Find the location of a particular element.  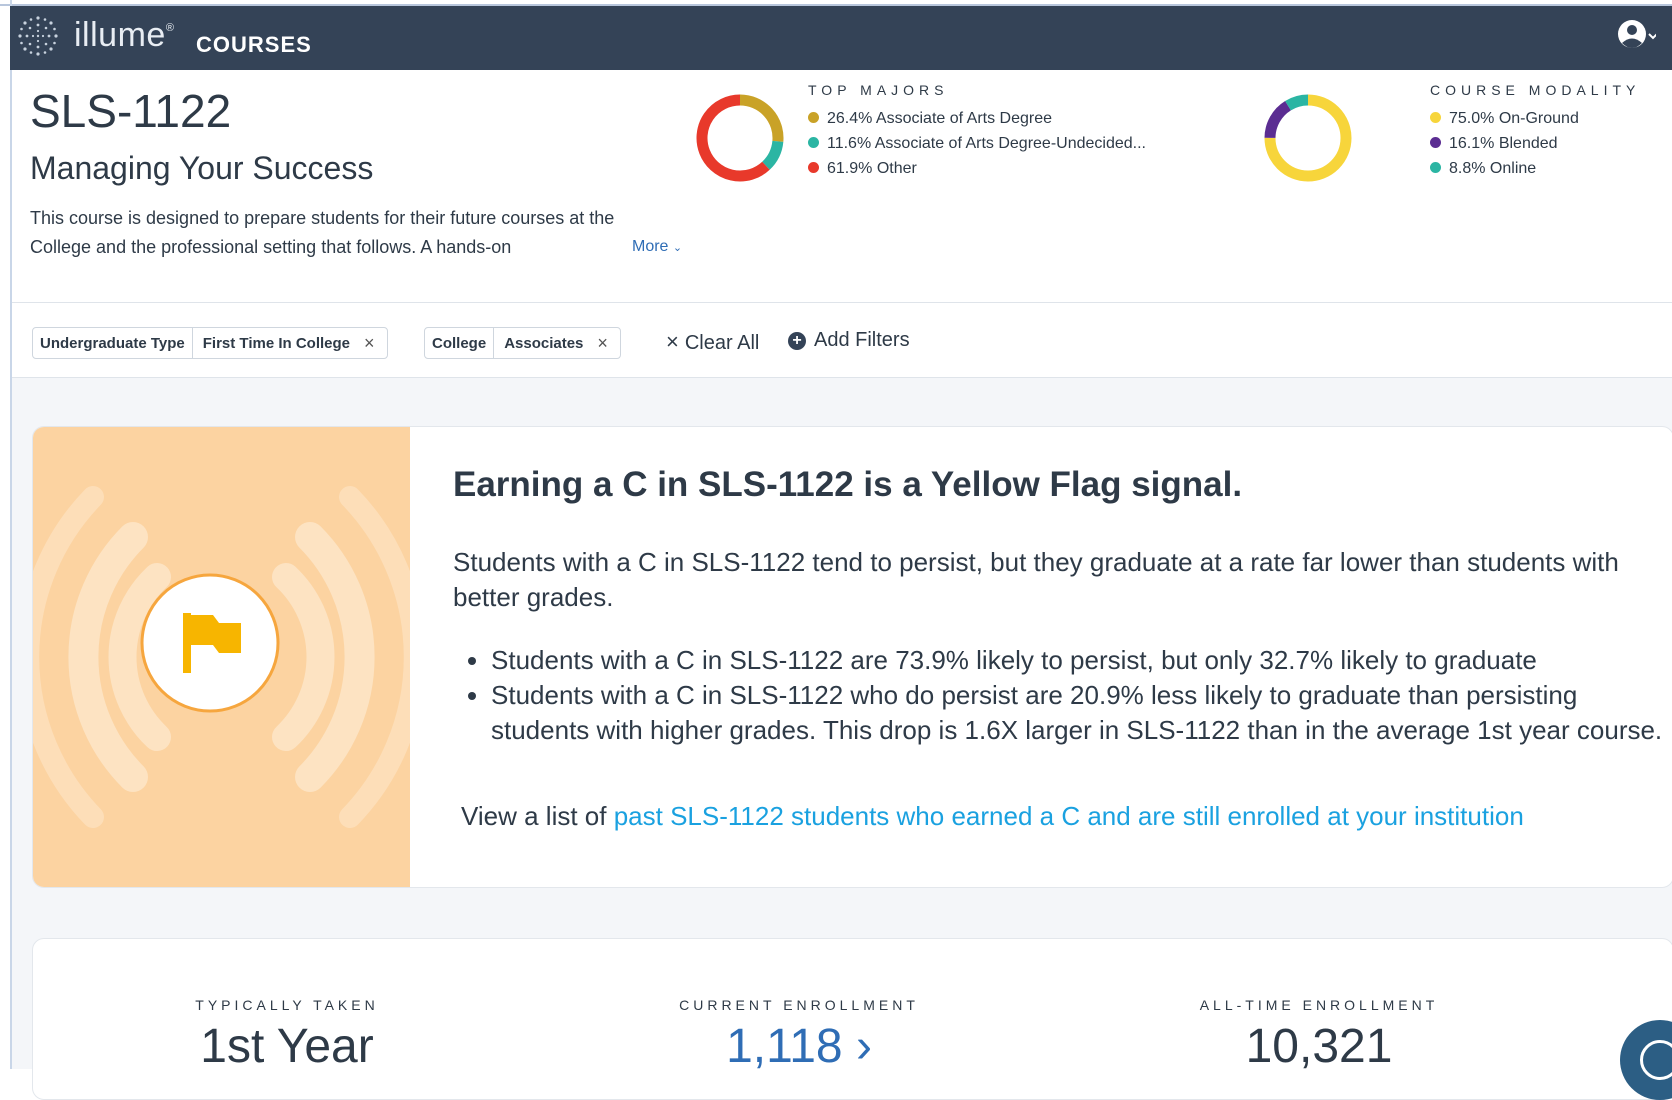

user-account-icon is located at coordinates (1636, 36).